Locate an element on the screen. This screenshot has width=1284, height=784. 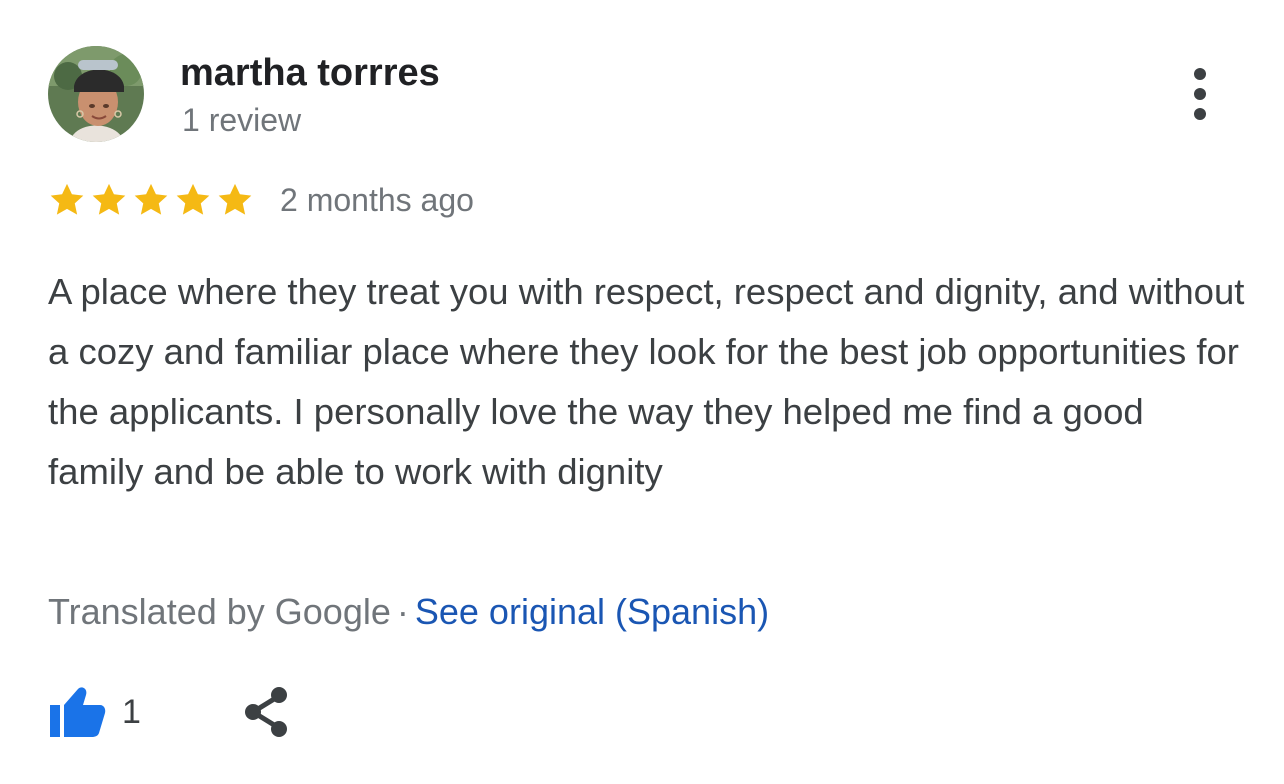
thumbs-up-icon is located at coordinates (78, 712).